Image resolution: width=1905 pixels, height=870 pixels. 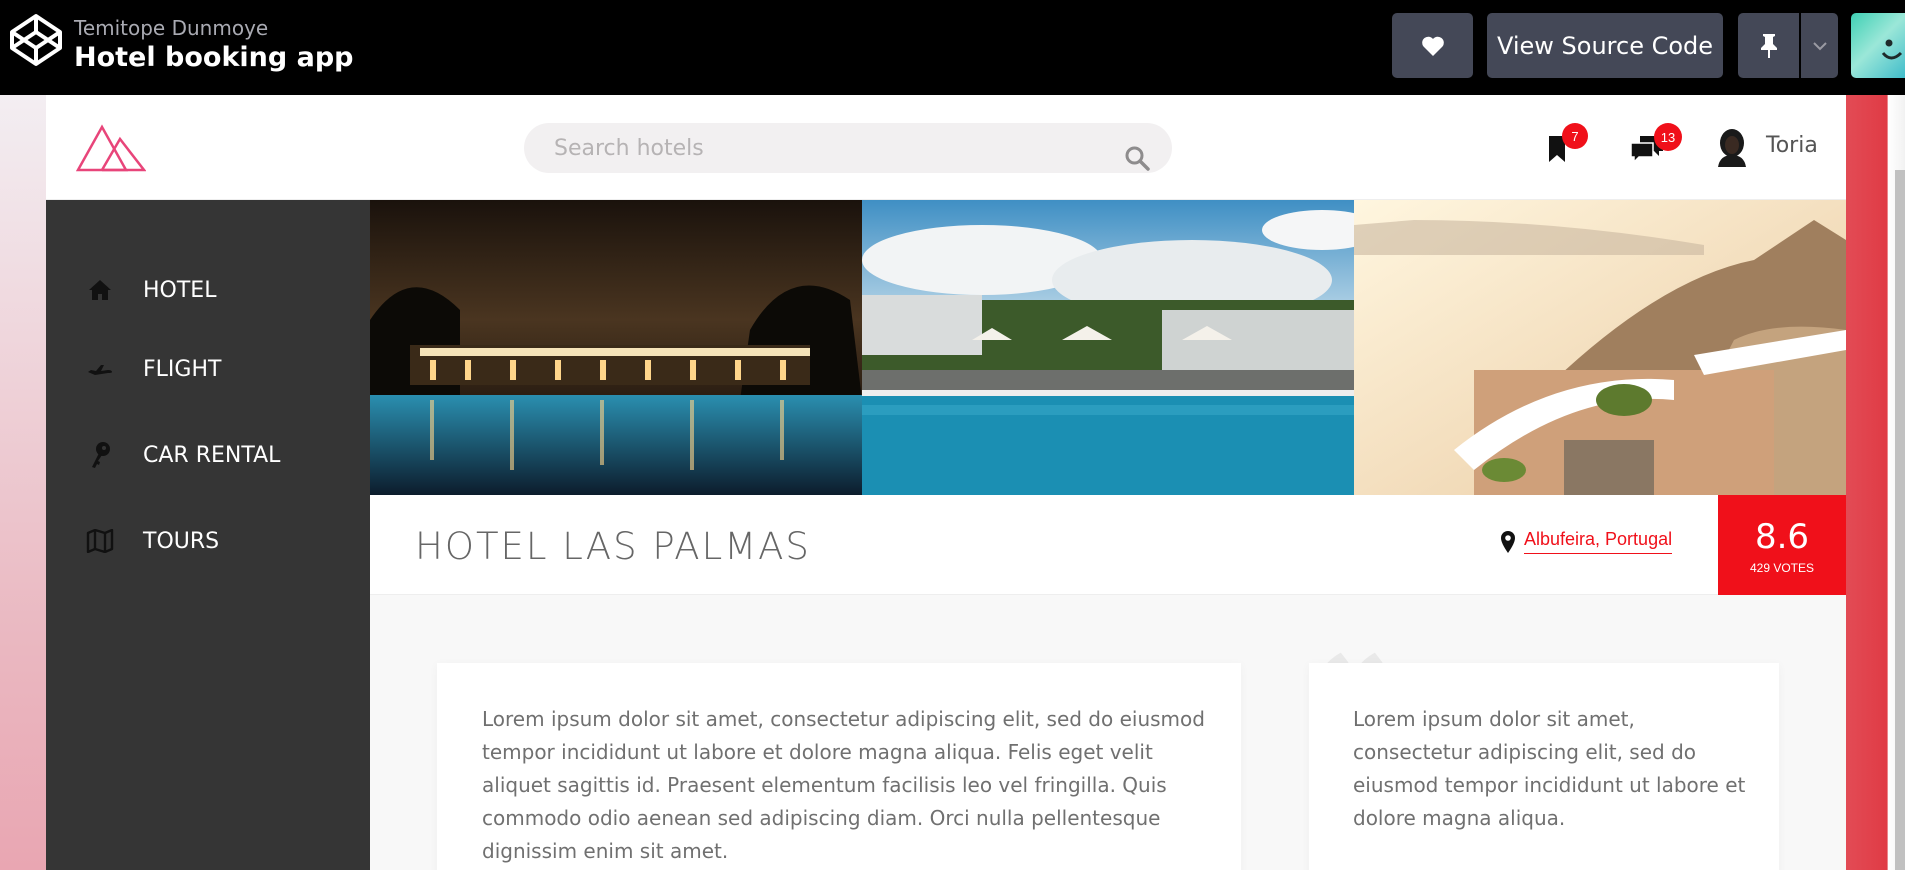 I want to click on user-name: Toria, so click(x=1792, y=145).